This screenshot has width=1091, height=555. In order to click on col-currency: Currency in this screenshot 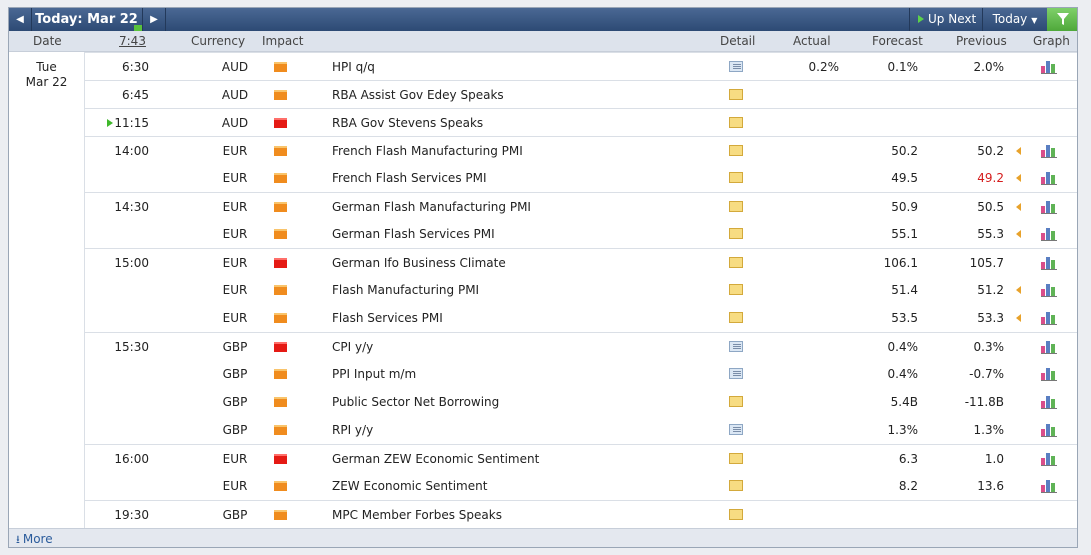, I will do `click(218, 41)`.